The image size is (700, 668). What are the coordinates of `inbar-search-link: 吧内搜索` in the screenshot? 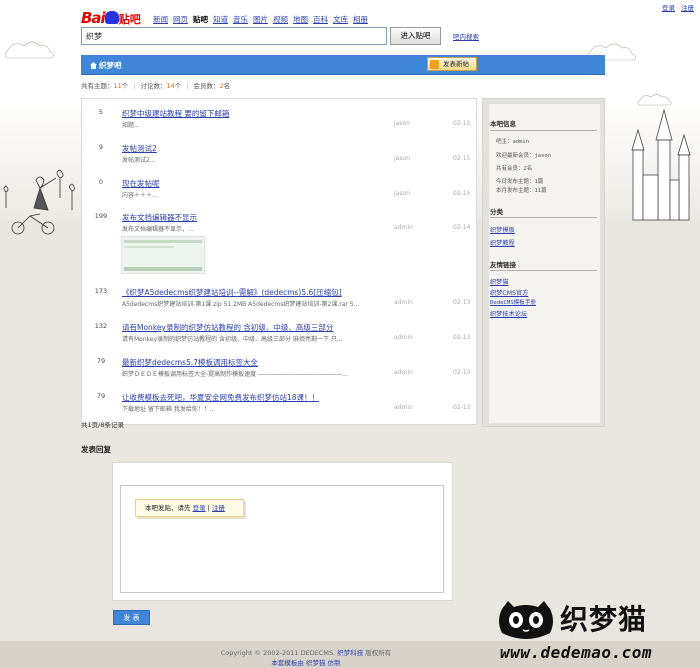 It's located at (466, 36).